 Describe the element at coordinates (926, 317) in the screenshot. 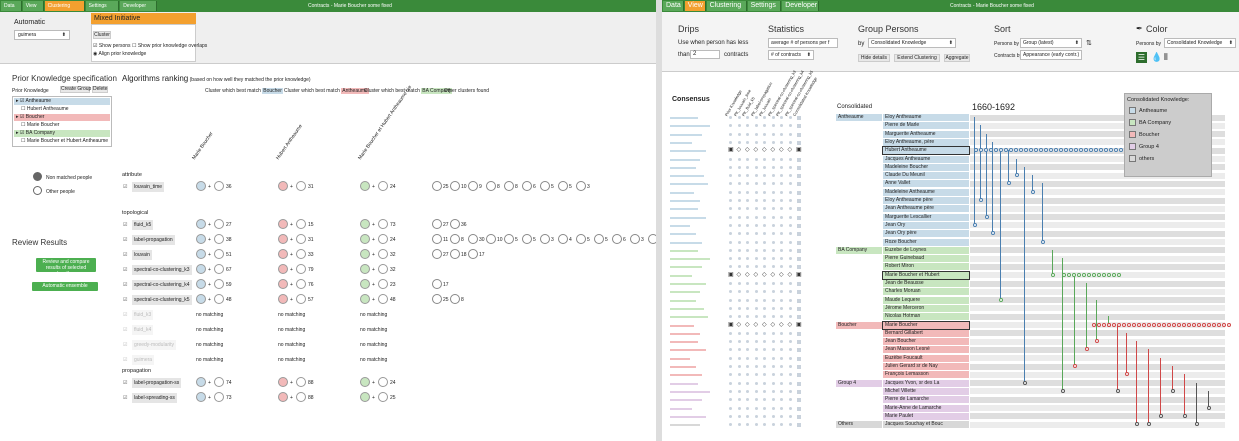

I see `person-name: Nicolas Hotman` at that location.